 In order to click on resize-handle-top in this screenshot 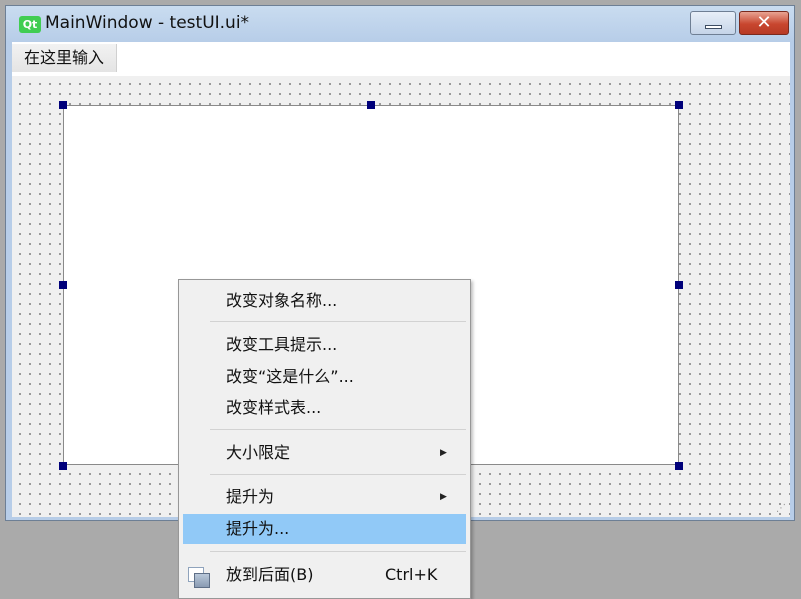, I will do `click(371, 105)`.